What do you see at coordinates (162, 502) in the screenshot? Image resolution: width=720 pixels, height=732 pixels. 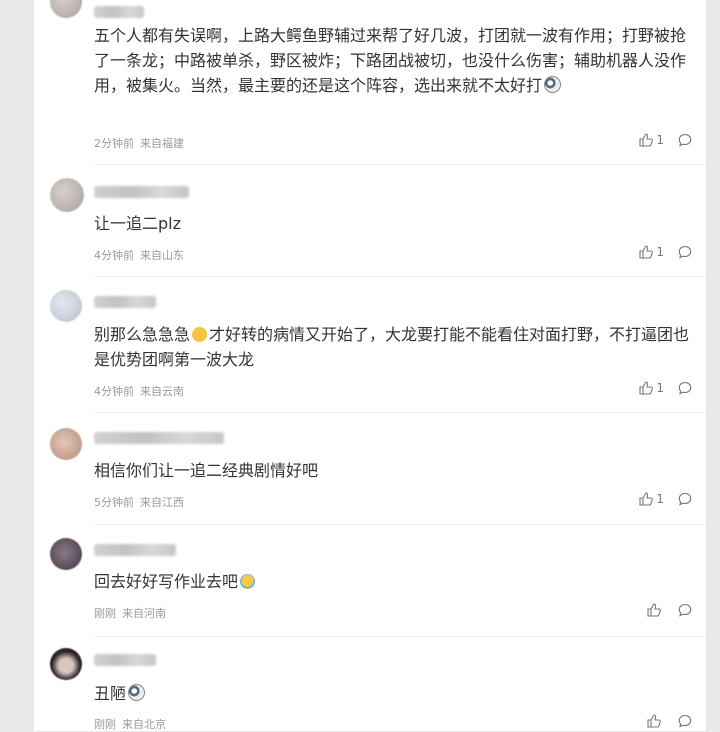 I see `comment-location: 来自江西` at bounding box center [162, 502].